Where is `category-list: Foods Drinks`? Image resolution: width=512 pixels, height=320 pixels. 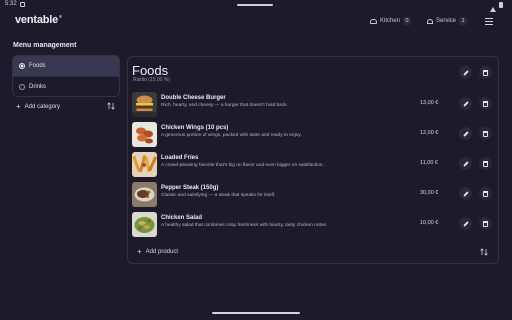
category-list: Foods Drinks is located at coordinates (66, 76).